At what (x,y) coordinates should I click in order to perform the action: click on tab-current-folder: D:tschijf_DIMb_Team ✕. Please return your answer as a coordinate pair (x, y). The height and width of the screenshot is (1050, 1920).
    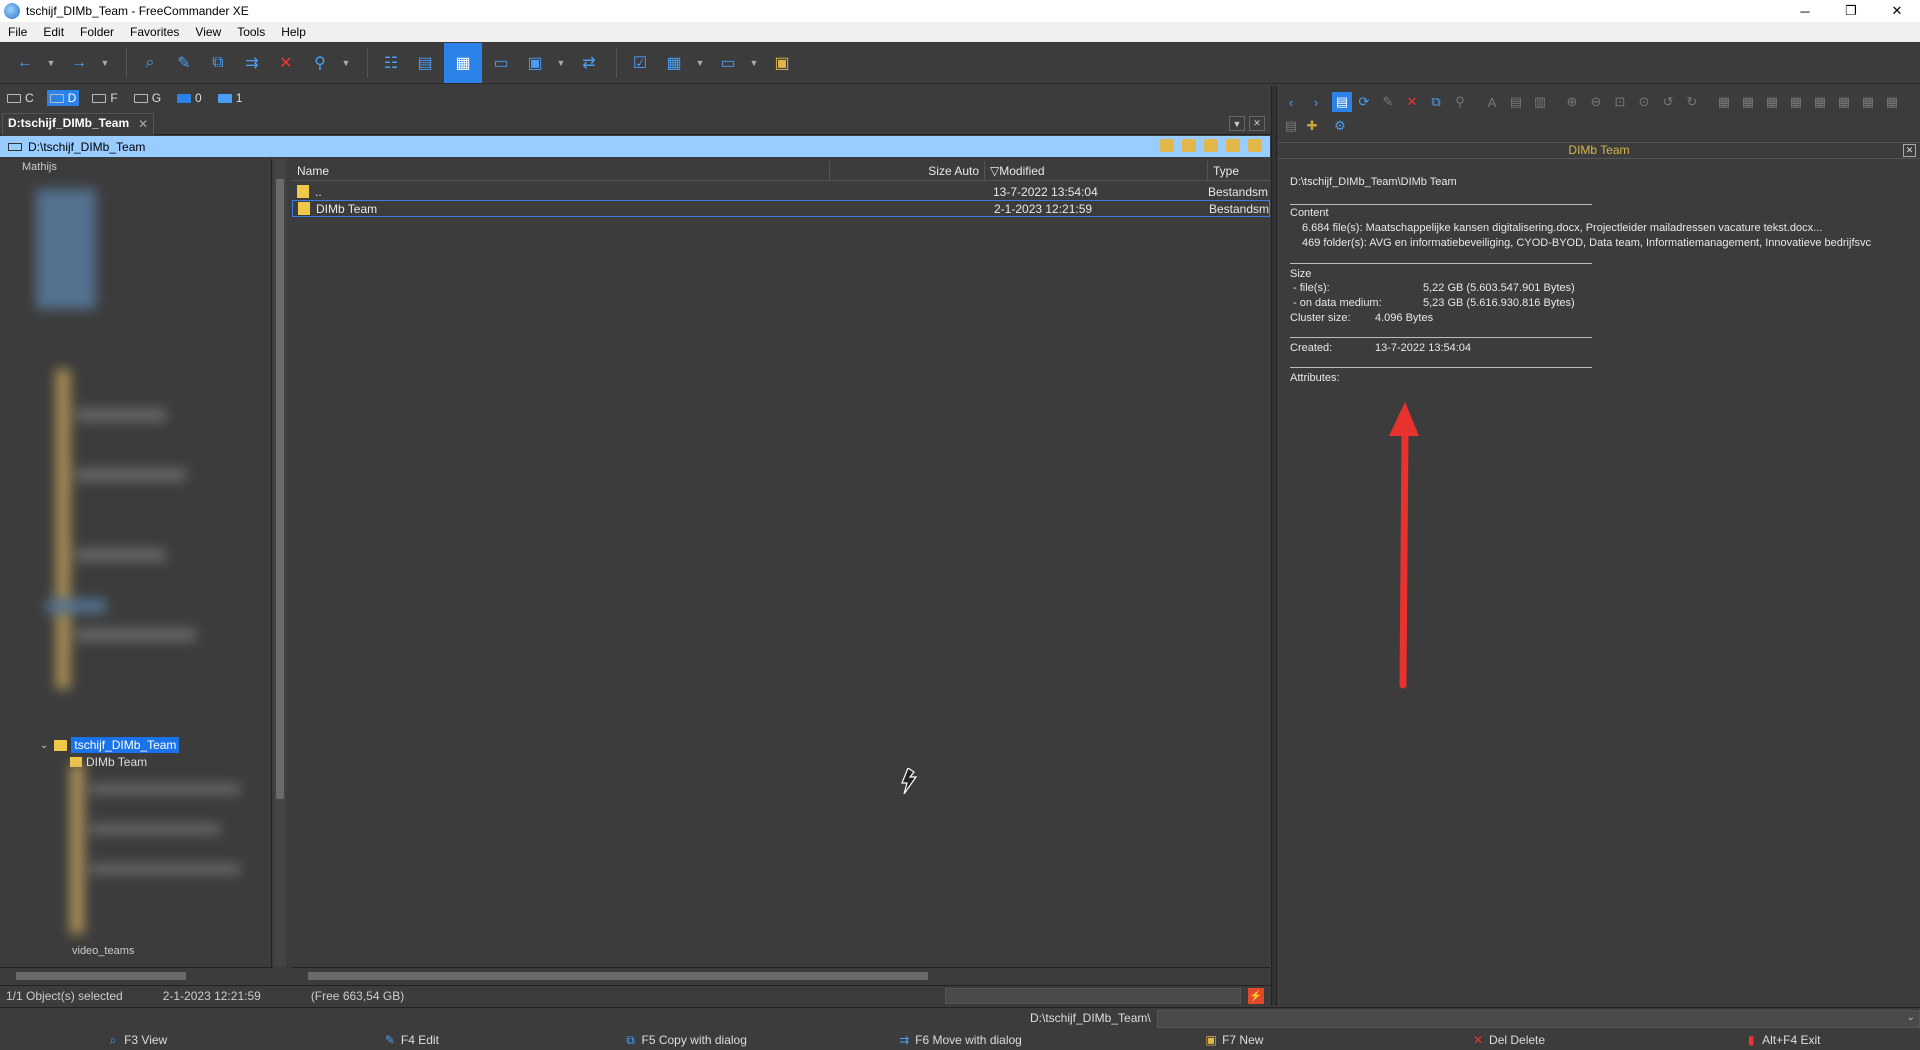
    Looking at the image, I should click on (78, 124).